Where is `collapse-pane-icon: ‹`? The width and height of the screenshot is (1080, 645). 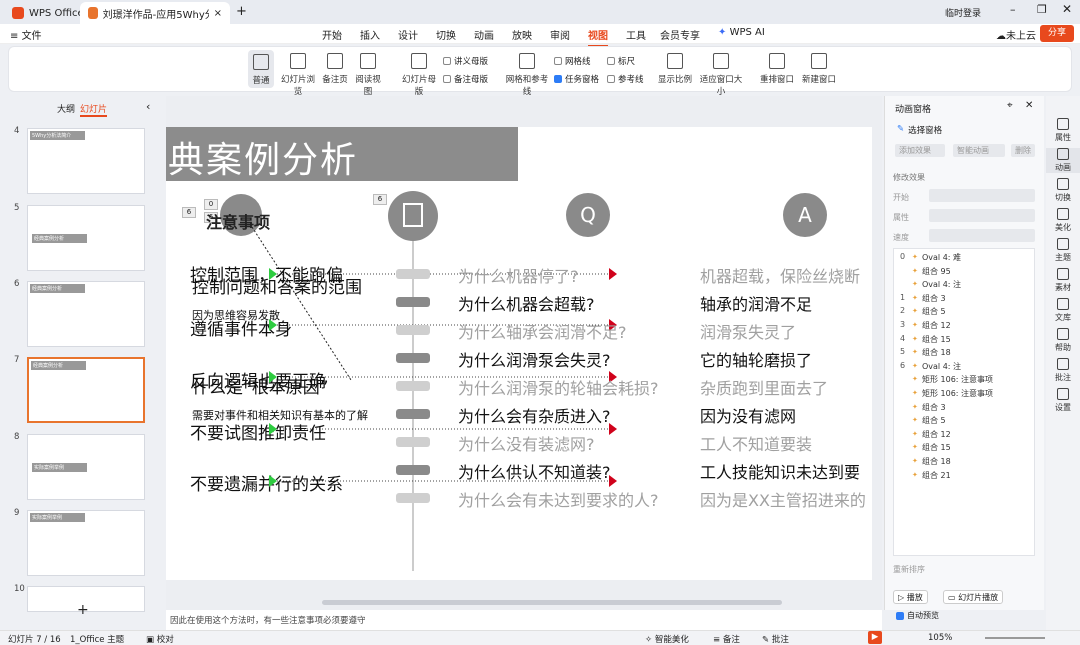
collapse-pane-icon: ‹ is located at coordinates (148, 106).